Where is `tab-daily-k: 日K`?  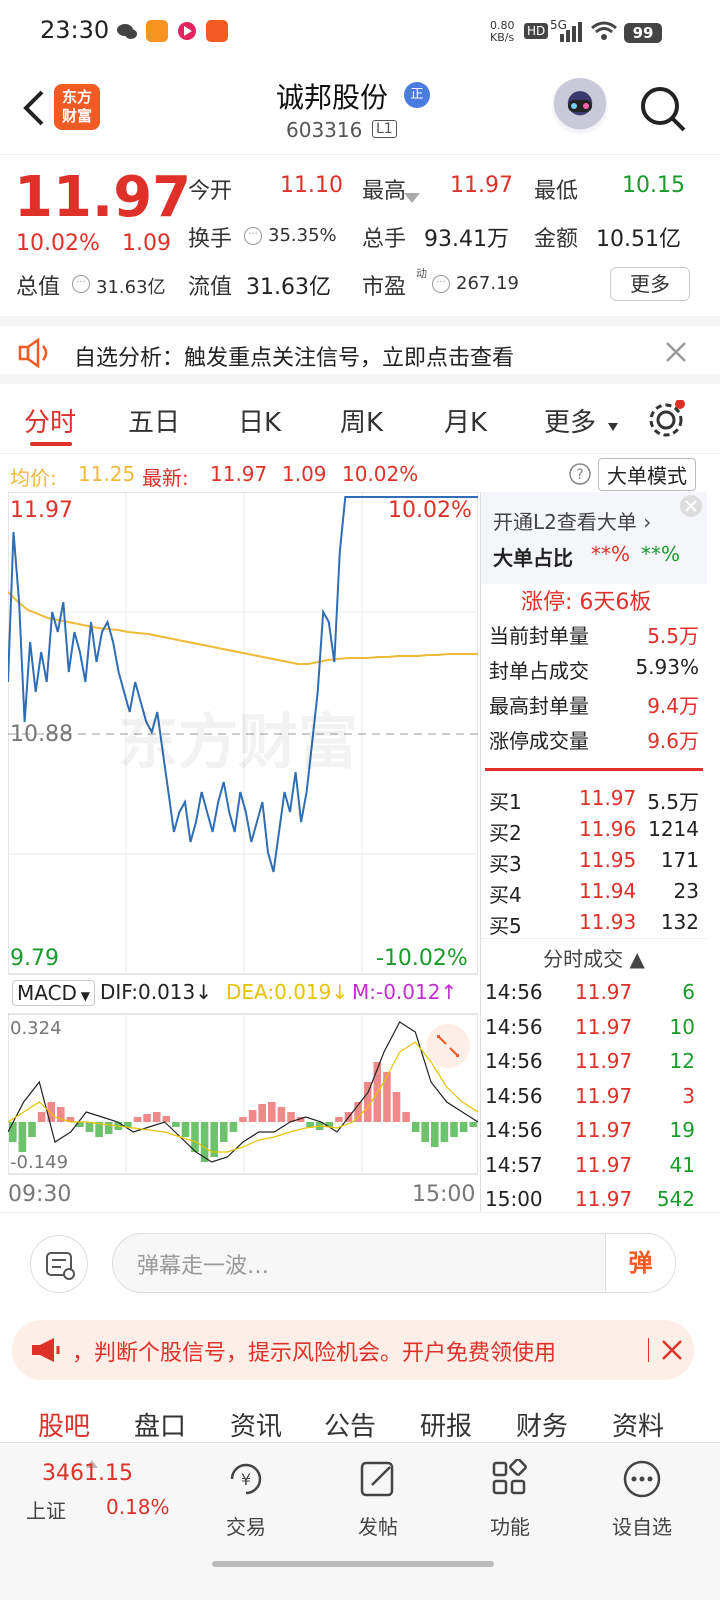
tab-daily-k: 日K is located at coordinates (259, 420).